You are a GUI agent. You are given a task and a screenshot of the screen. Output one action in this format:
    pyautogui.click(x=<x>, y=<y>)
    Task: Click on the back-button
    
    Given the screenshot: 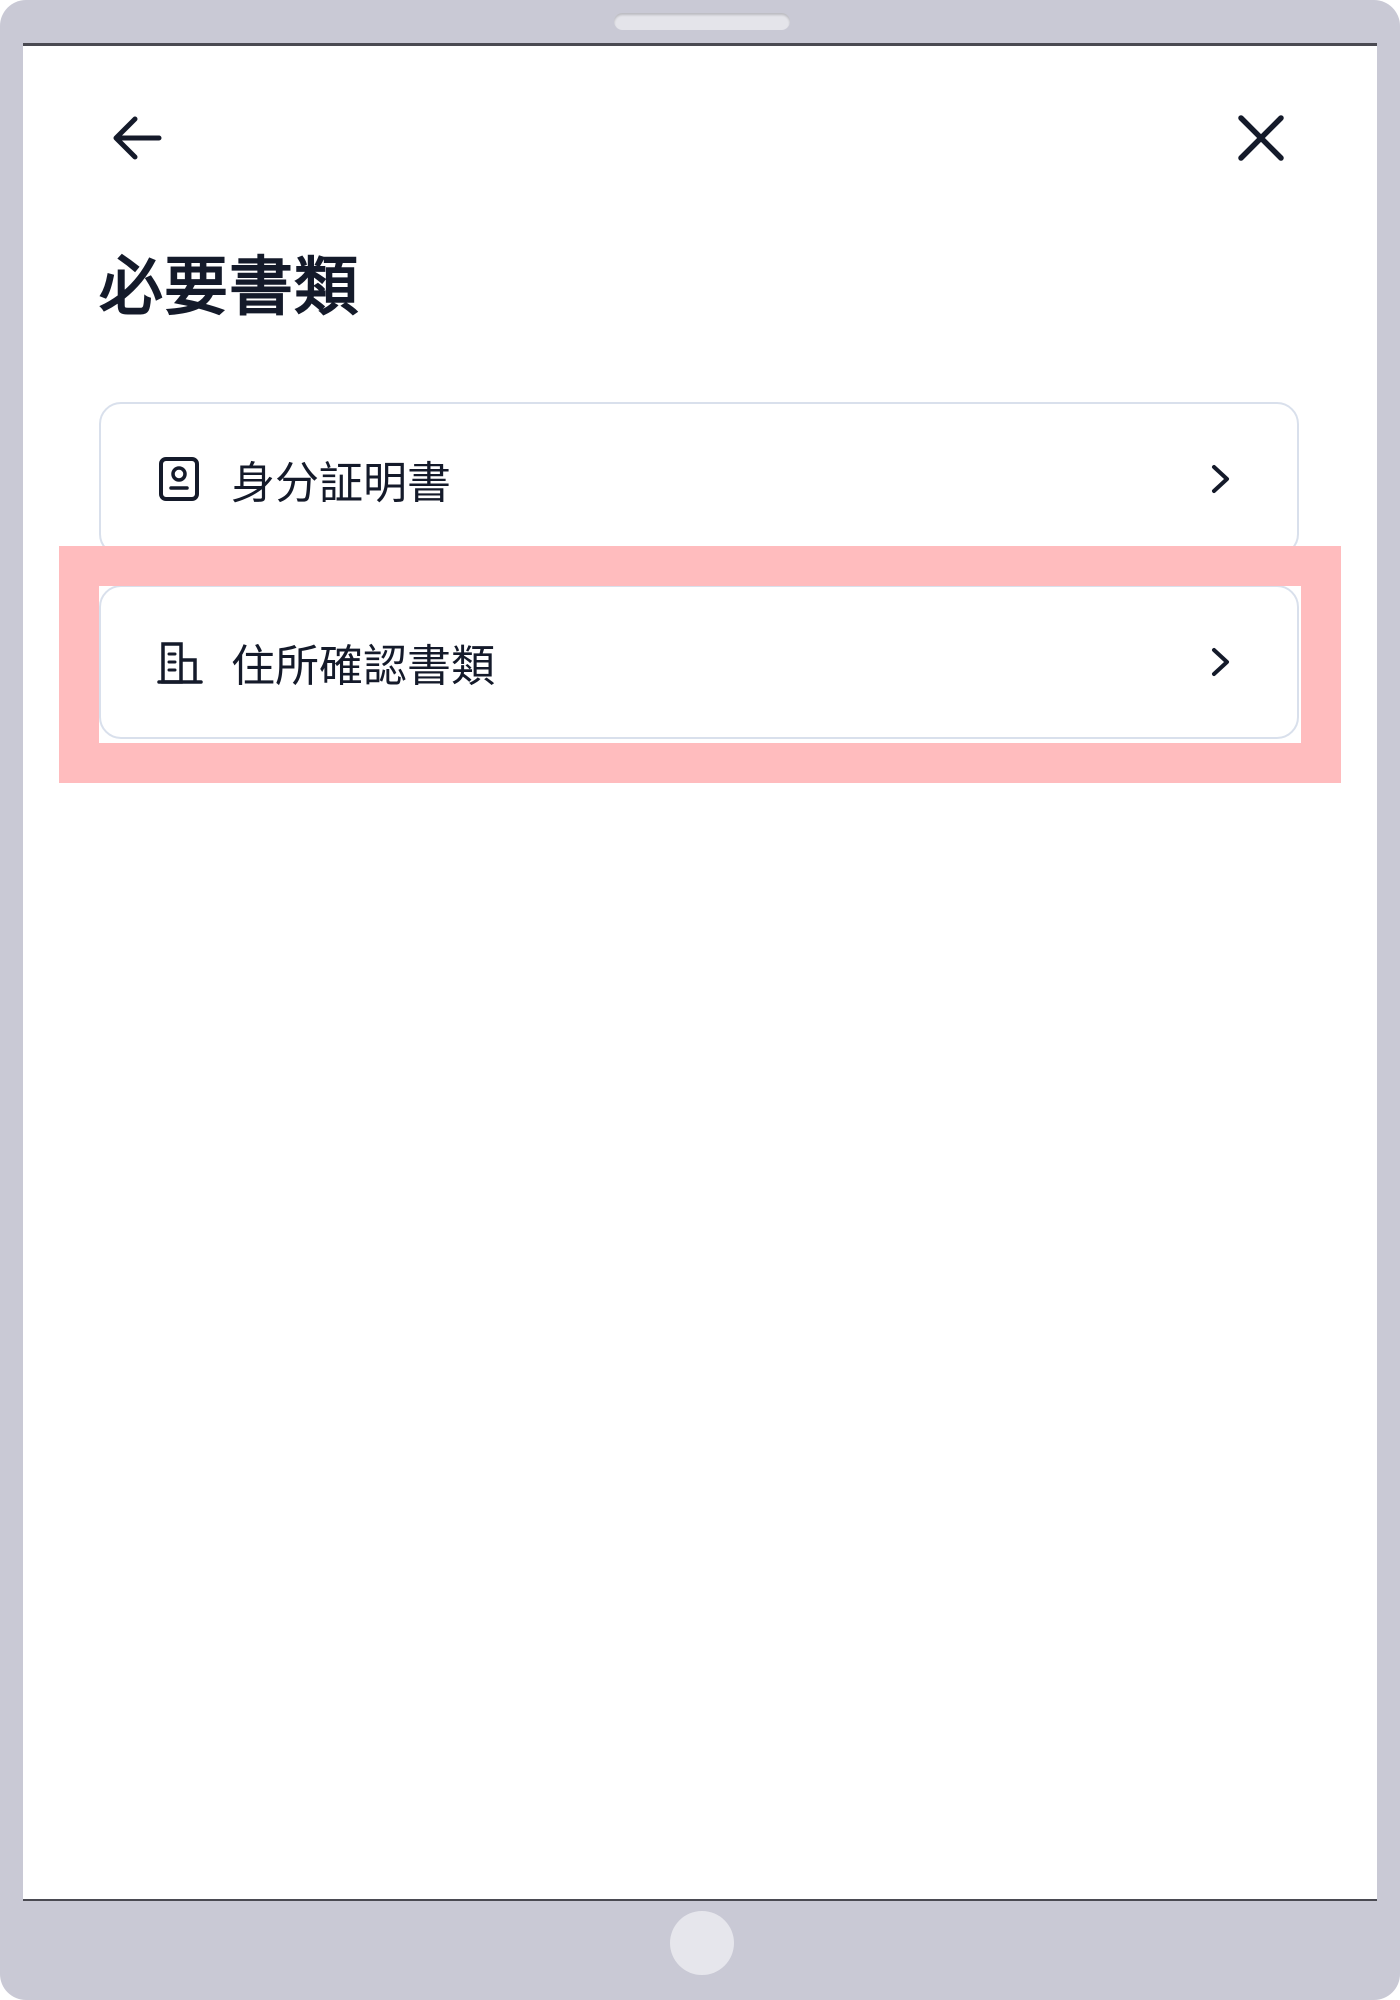 What is the action you would take?
    pyautogui.click(x=137, y=140)
    